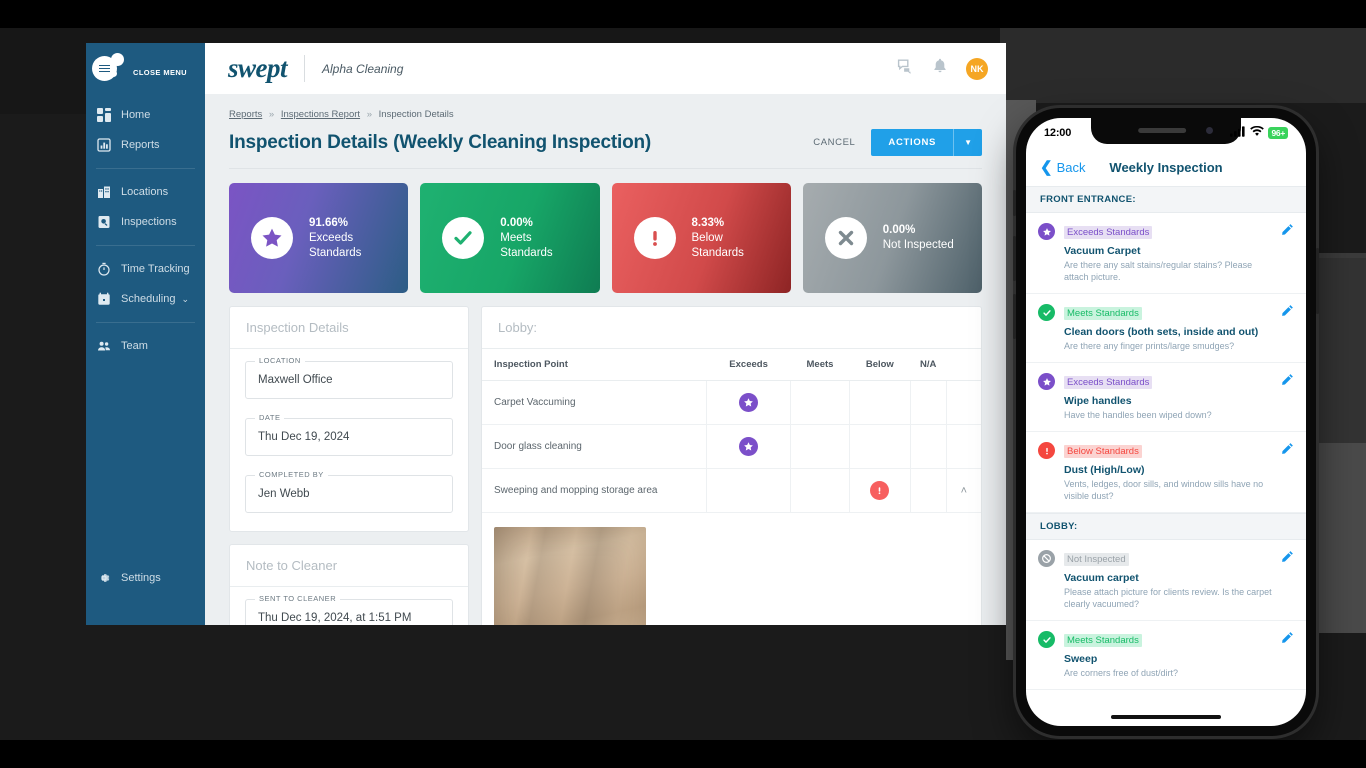 This screenshot has height=768, width=1366. Describe the element at coordinates (416, 114) in the screenshot. I see `breadcrumb-current: Inspection Details` at that location.